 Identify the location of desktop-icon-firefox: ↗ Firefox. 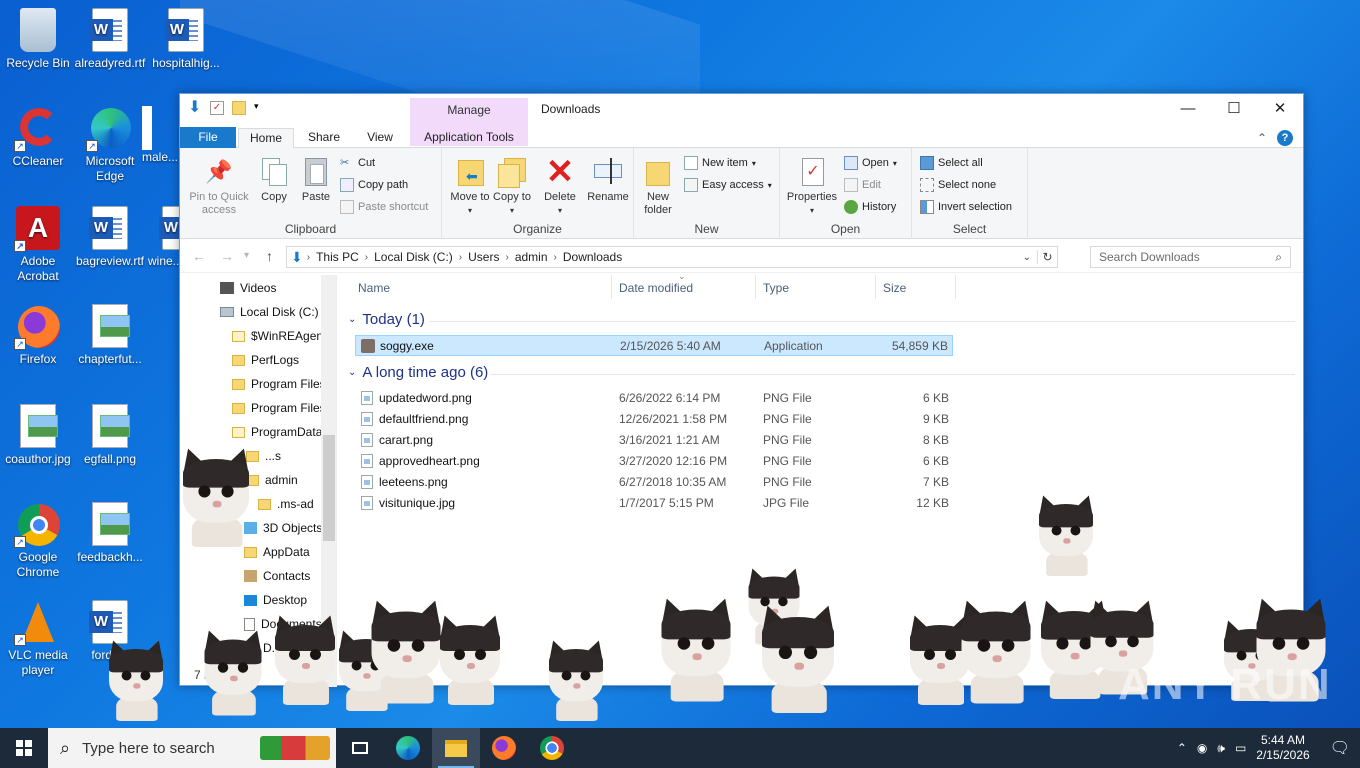
(38, 335).